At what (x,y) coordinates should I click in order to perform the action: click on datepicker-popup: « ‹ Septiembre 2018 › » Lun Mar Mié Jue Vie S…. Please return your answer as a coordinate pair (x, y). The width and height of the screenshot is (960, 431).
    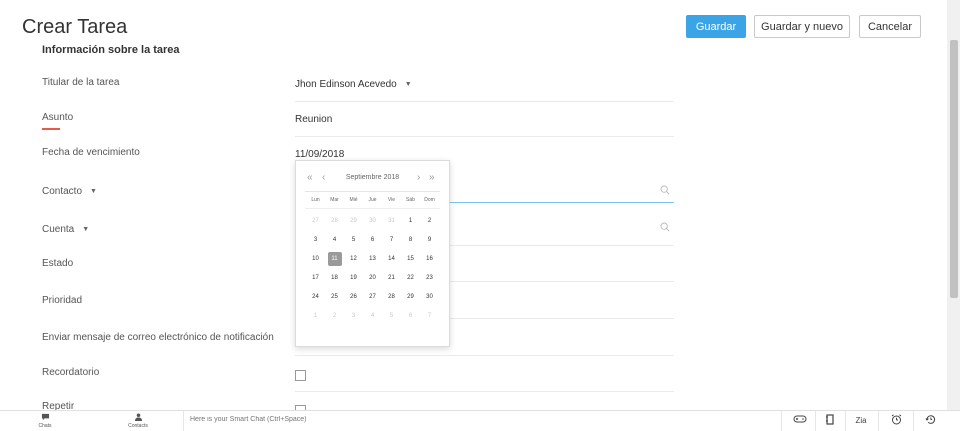
    Looking at the image, I should click on (372, 253).